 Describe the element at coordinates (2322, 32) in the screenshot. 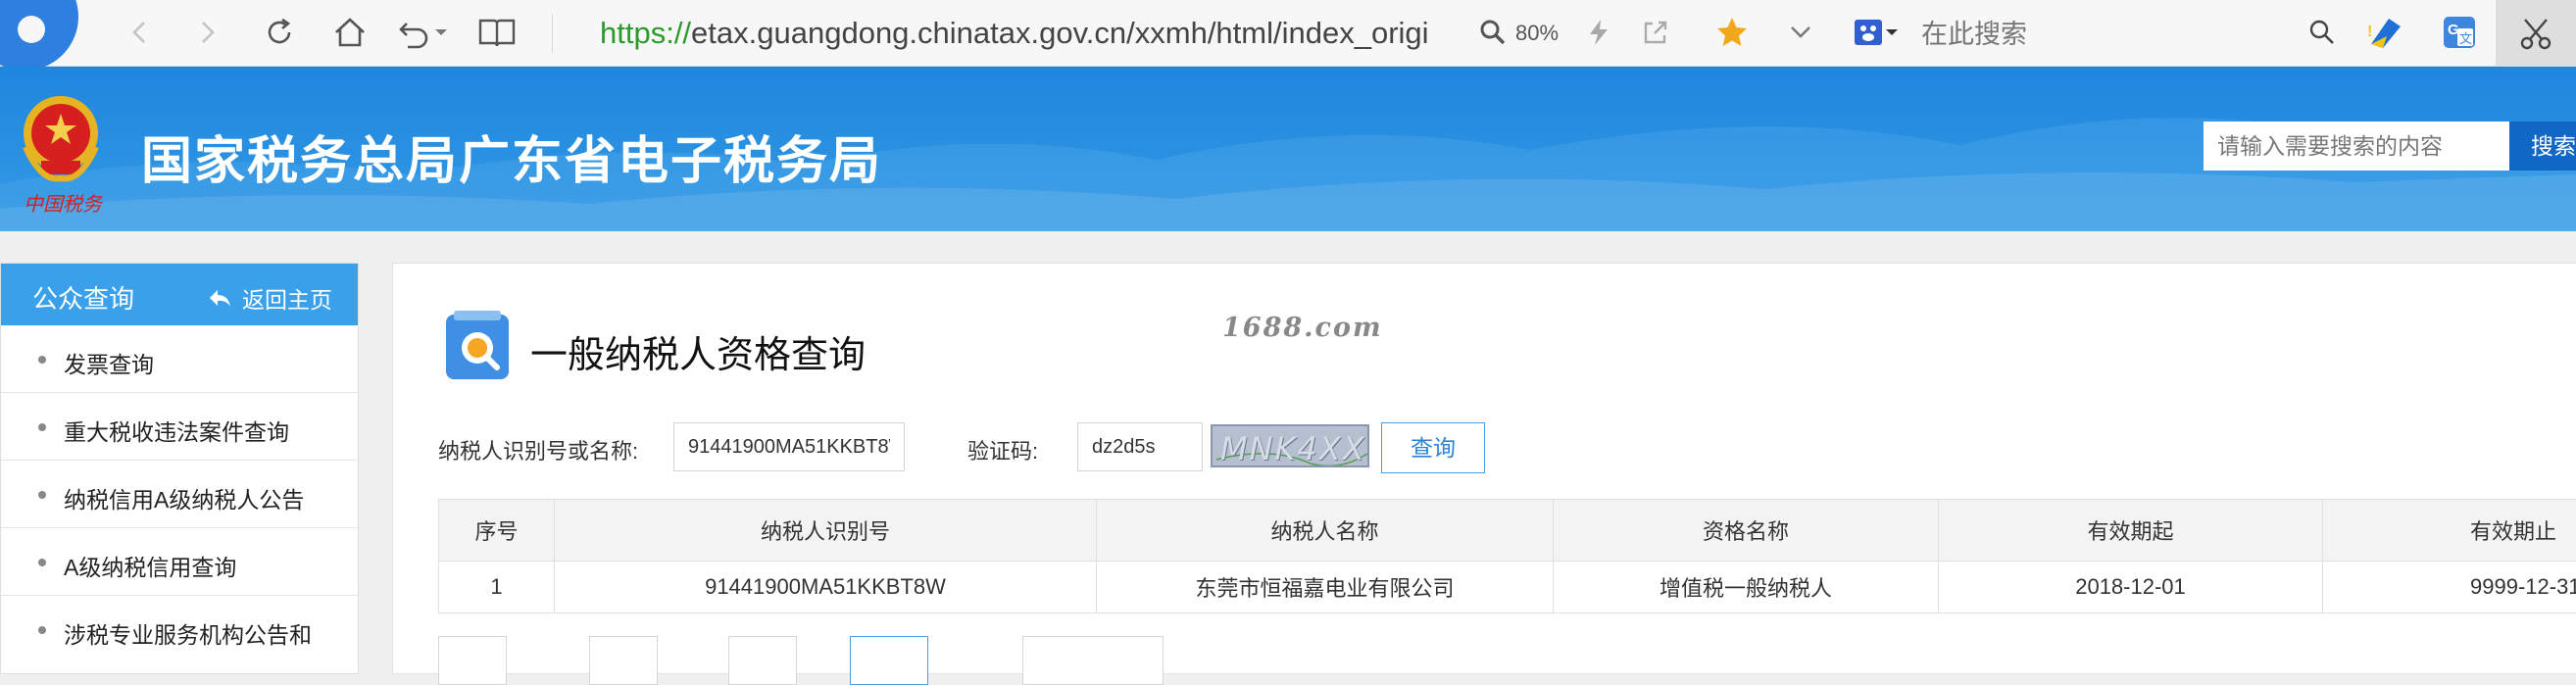

I see `search-icon` at that location.